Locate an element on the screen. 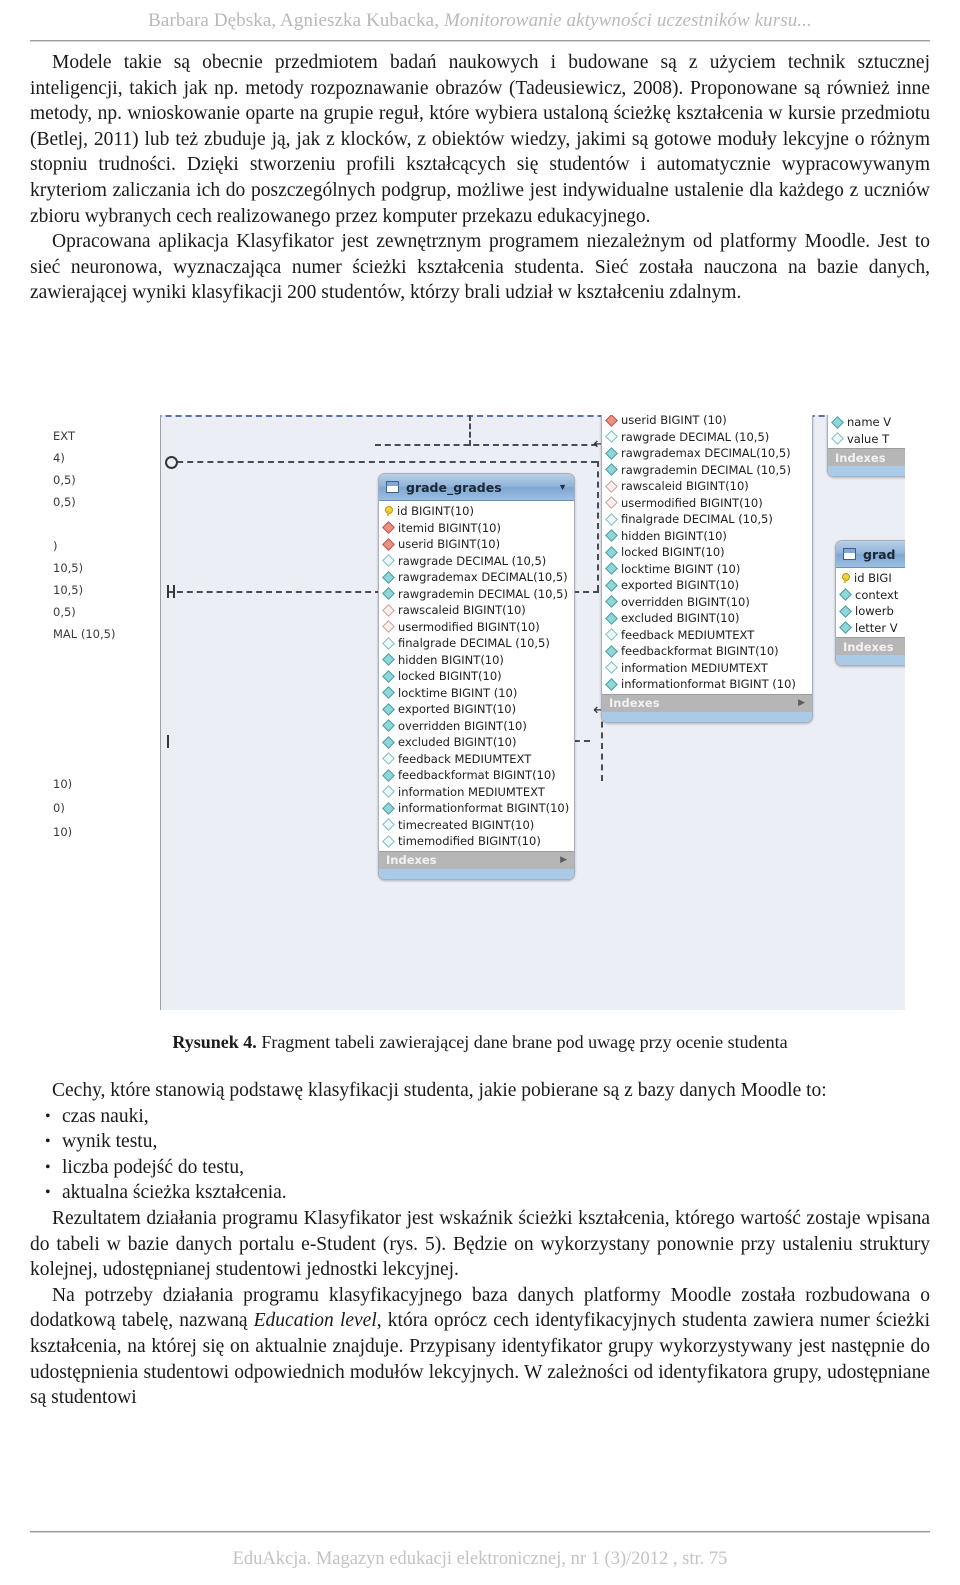 This screenshot has height=1585, width=960. entity-title: grad is located at coordinates (879, 554).